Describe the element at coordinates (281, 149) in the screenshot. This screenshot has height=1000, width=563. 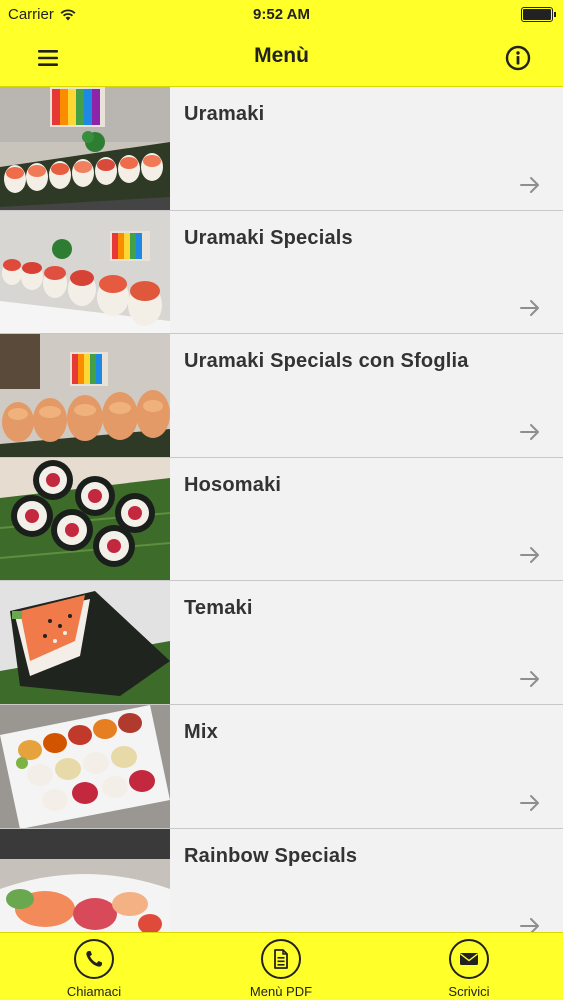
I see `menu-item-uramaki: Uramaki` at that location.